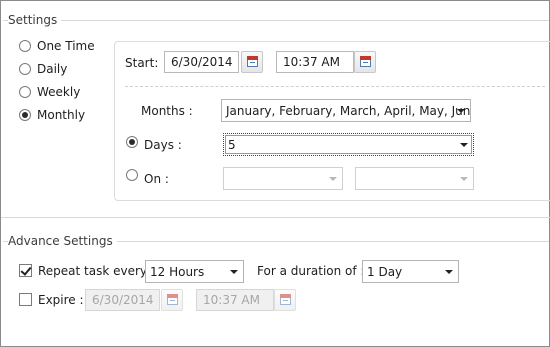  I want to click on duration-value: 1 Day, so click(385, 272).